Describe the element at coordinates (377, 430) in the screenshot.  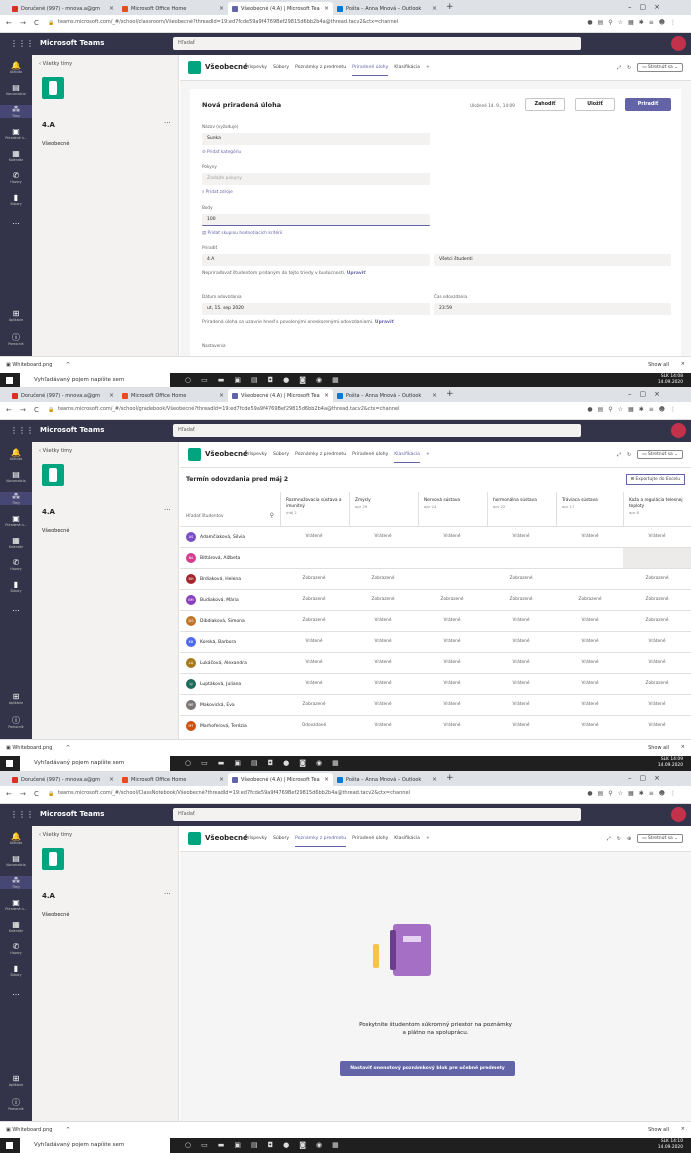
I see `search-input: Hľadať` at that location.